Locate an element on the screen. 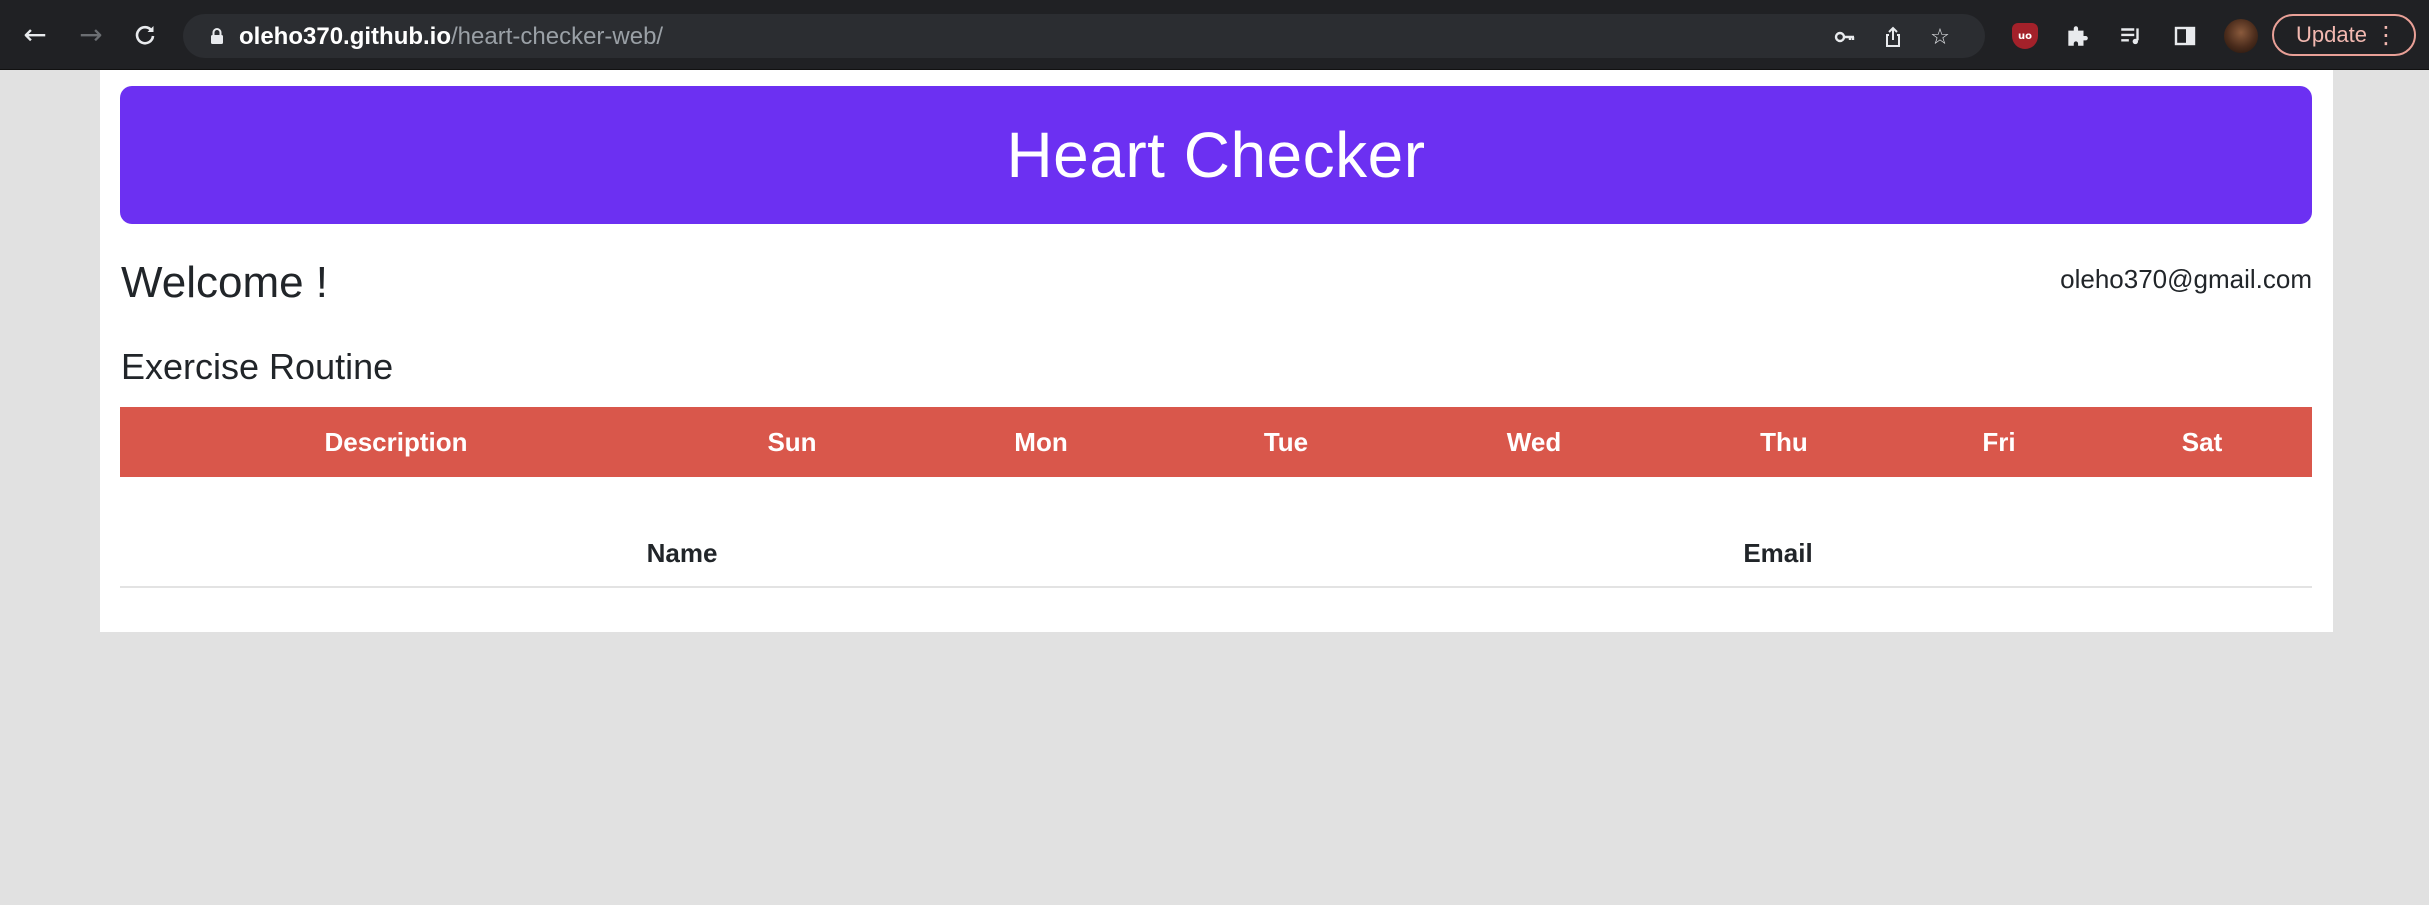 The height and width of the screenshot is (905, 2429). back-button: ← is located at coordinates (35, 35).